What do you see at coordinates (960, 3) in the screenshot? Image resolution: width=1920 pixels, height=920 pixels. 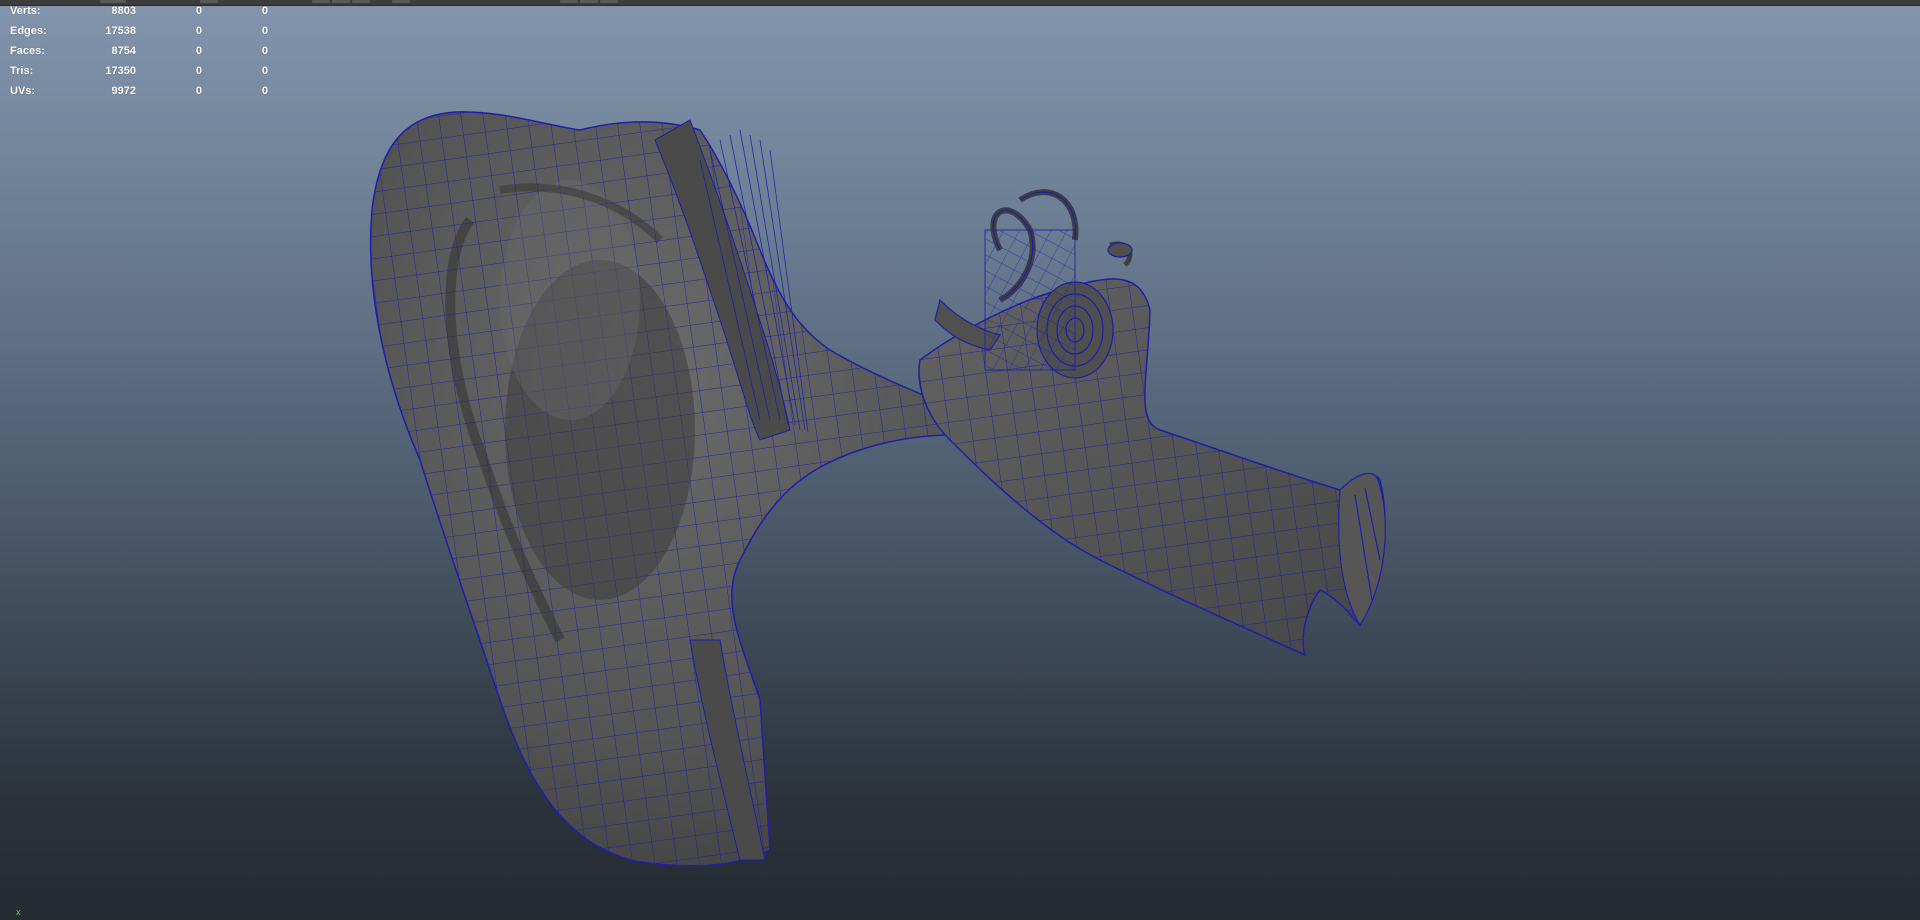 I see `toolbar-strip` at bounding box center [960, 3].